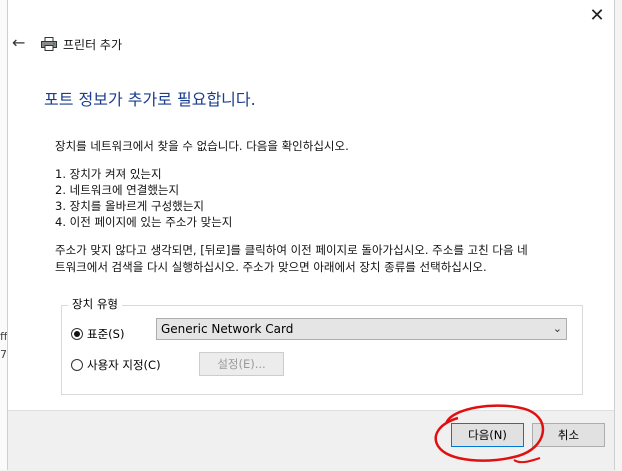  I want to click on standard-device-value: Generic Network Card, so click(227, 329).